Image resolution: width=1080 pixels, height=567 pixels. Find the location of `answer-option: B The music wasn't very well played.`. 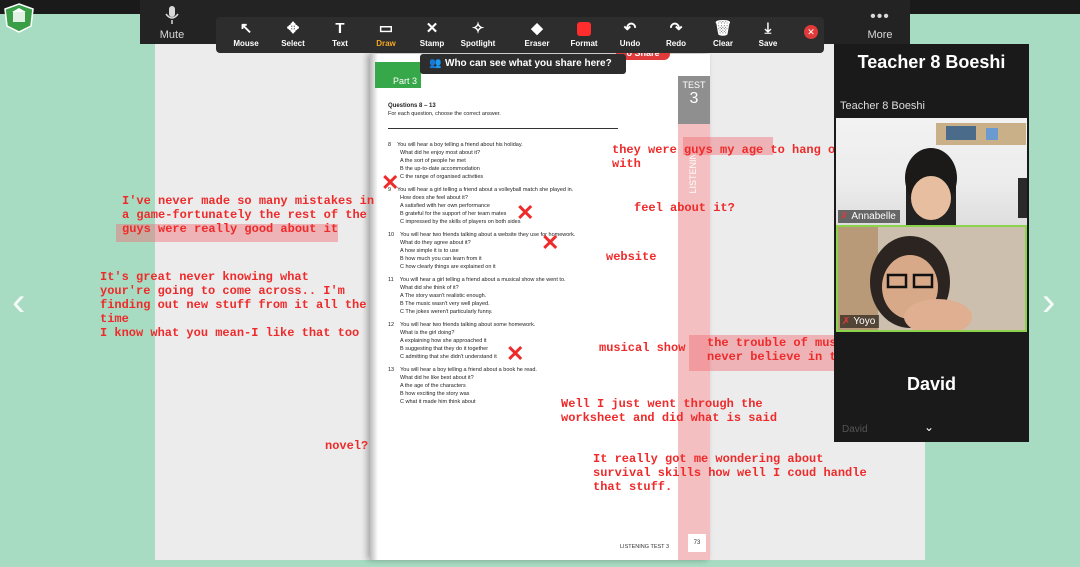

answer-option: B The music wasn't very well played. is located at coordinates (445, 304).